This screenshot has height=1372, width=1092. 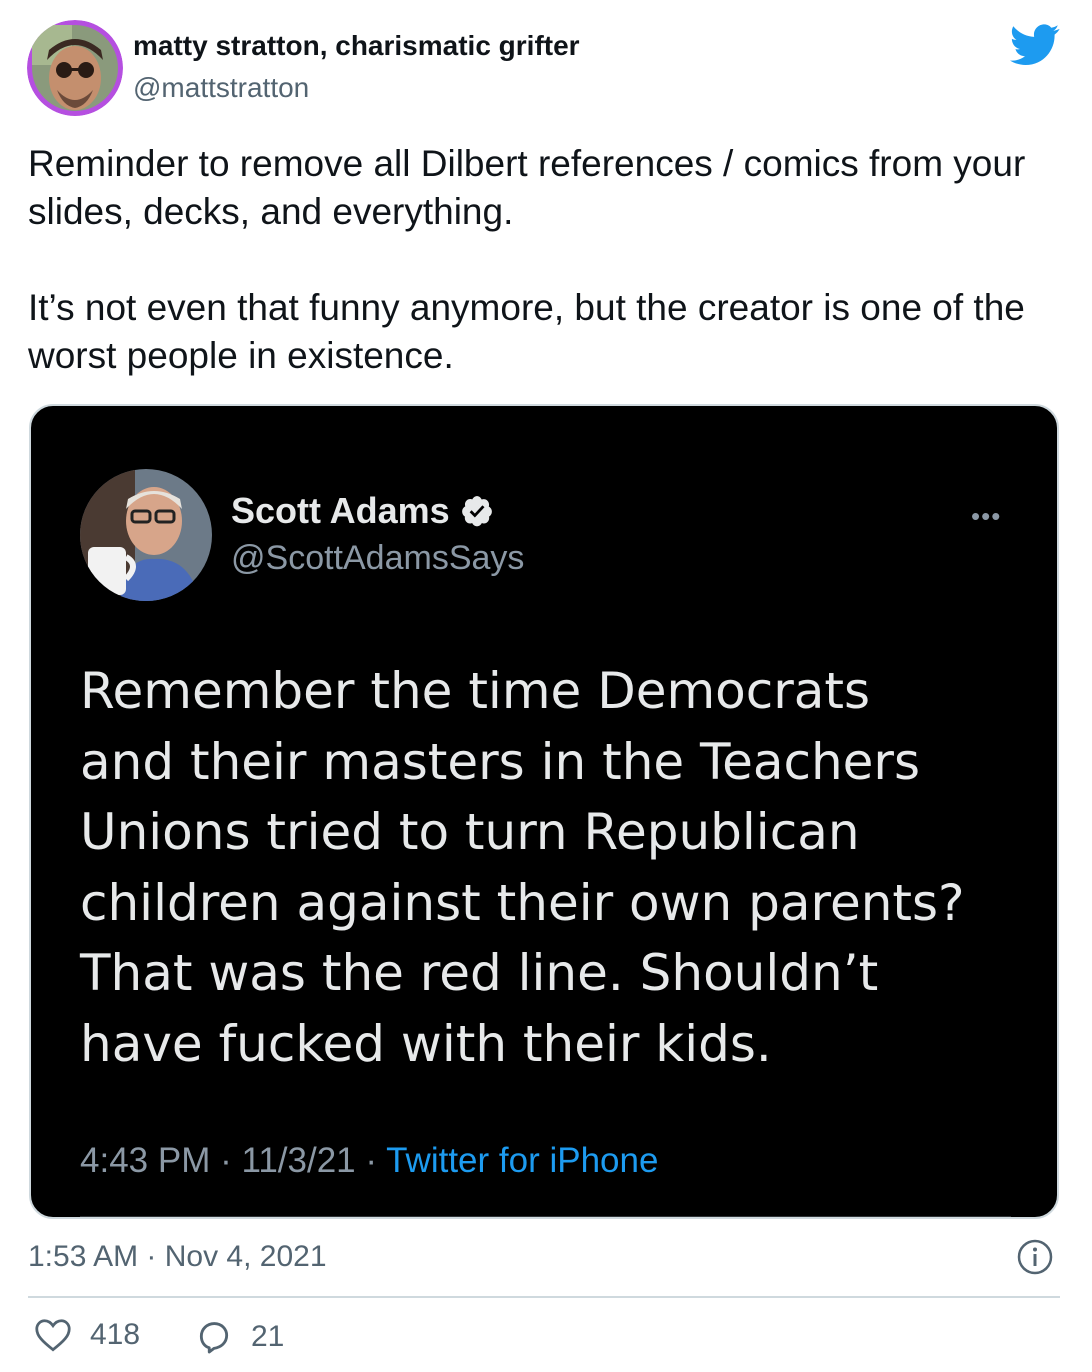 I want to click on more-icon: •••, so click(x=986, y=516).